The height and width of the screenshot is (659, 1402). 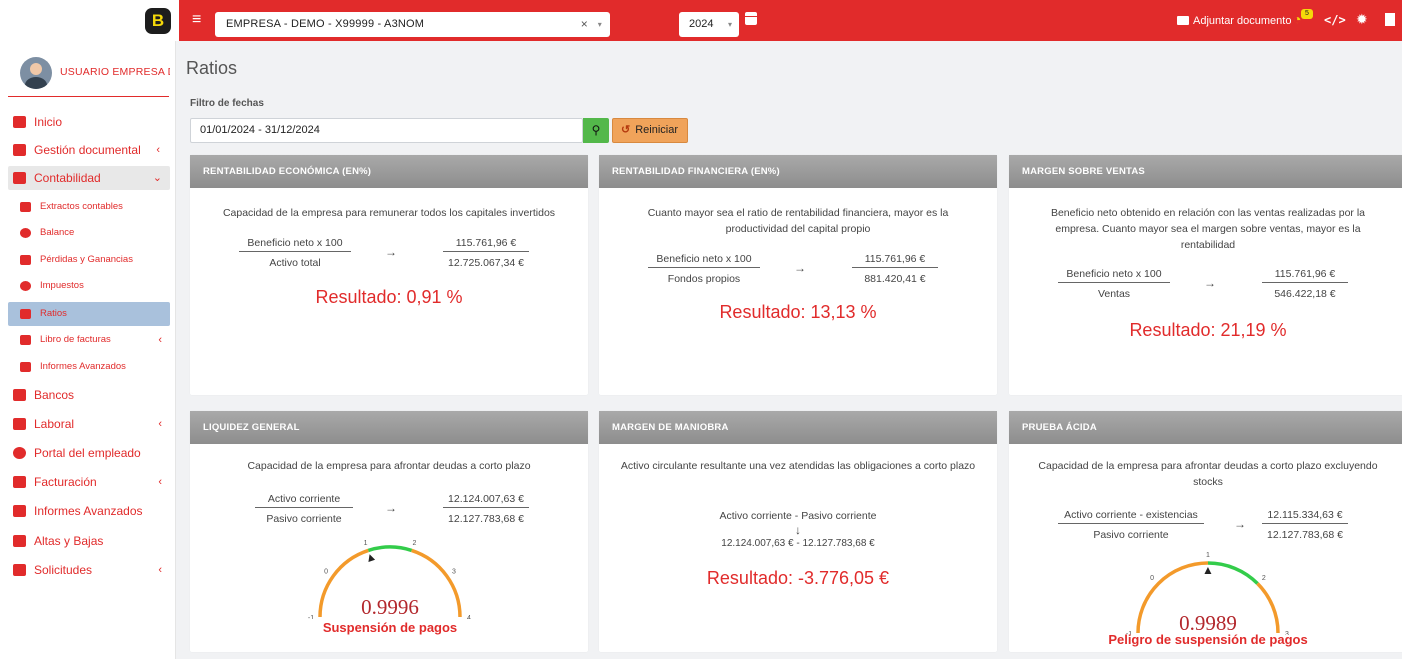 What do you see at coordinates (25, 286) in the screenshot?
I see `search-icon` at bounding box center [25, 286].